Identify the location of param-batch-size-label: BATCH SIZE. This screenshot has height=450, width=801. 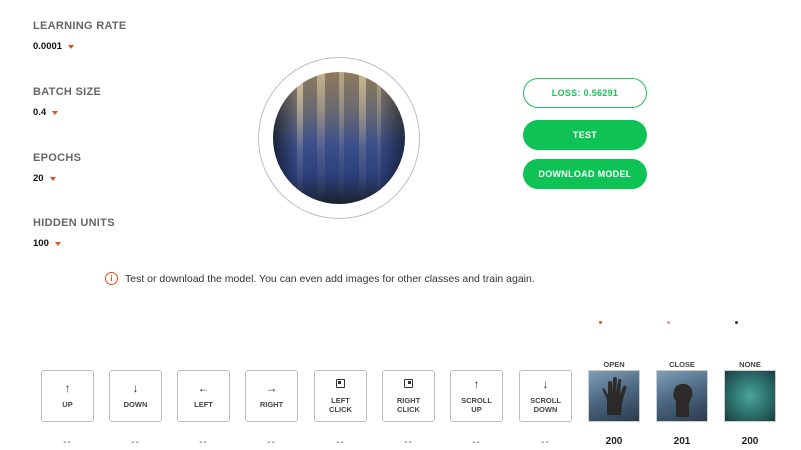
(67, 92).